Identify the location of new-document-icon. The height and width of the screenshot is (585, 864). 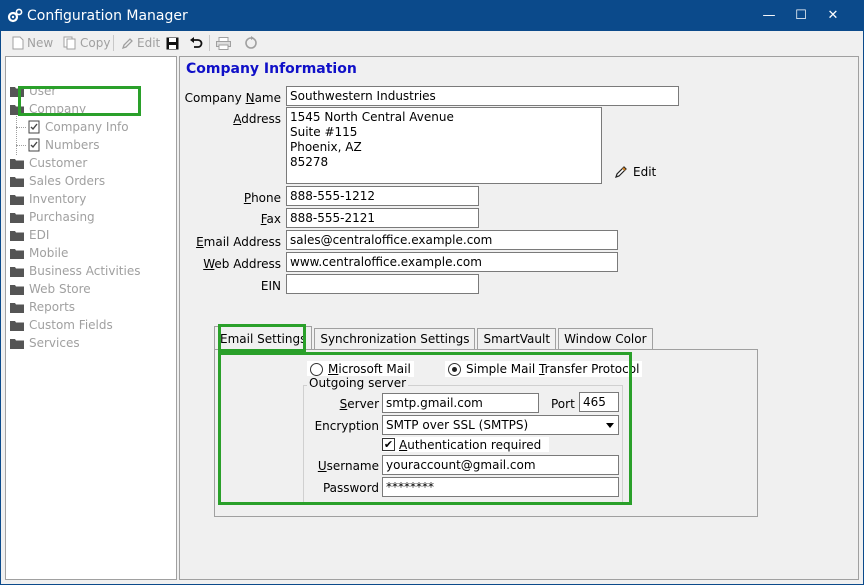
(18, 43).